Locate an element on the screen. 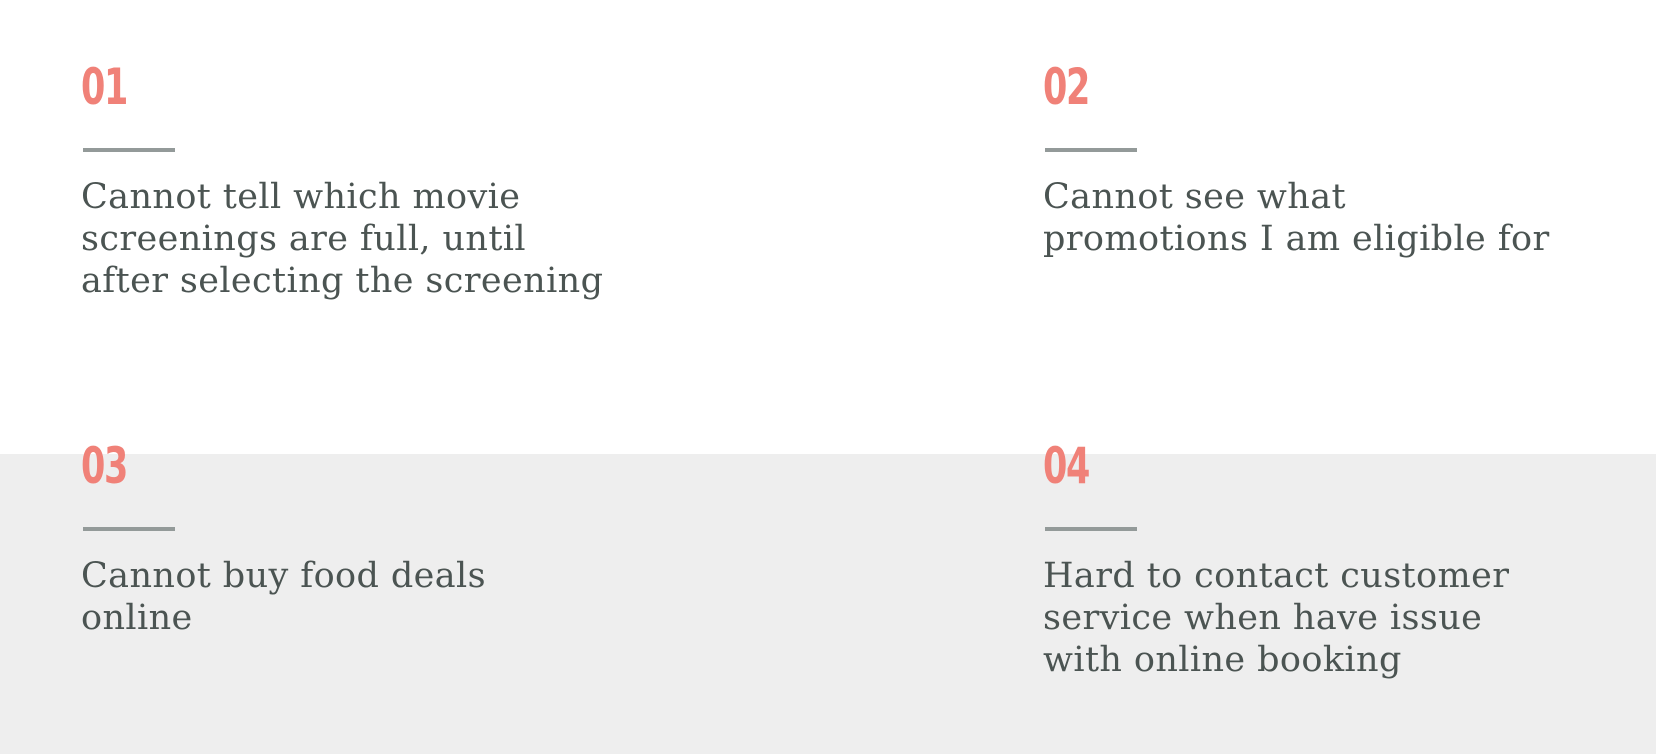  card-description-line: Cannot see what is located at coordinates (1194, 197).